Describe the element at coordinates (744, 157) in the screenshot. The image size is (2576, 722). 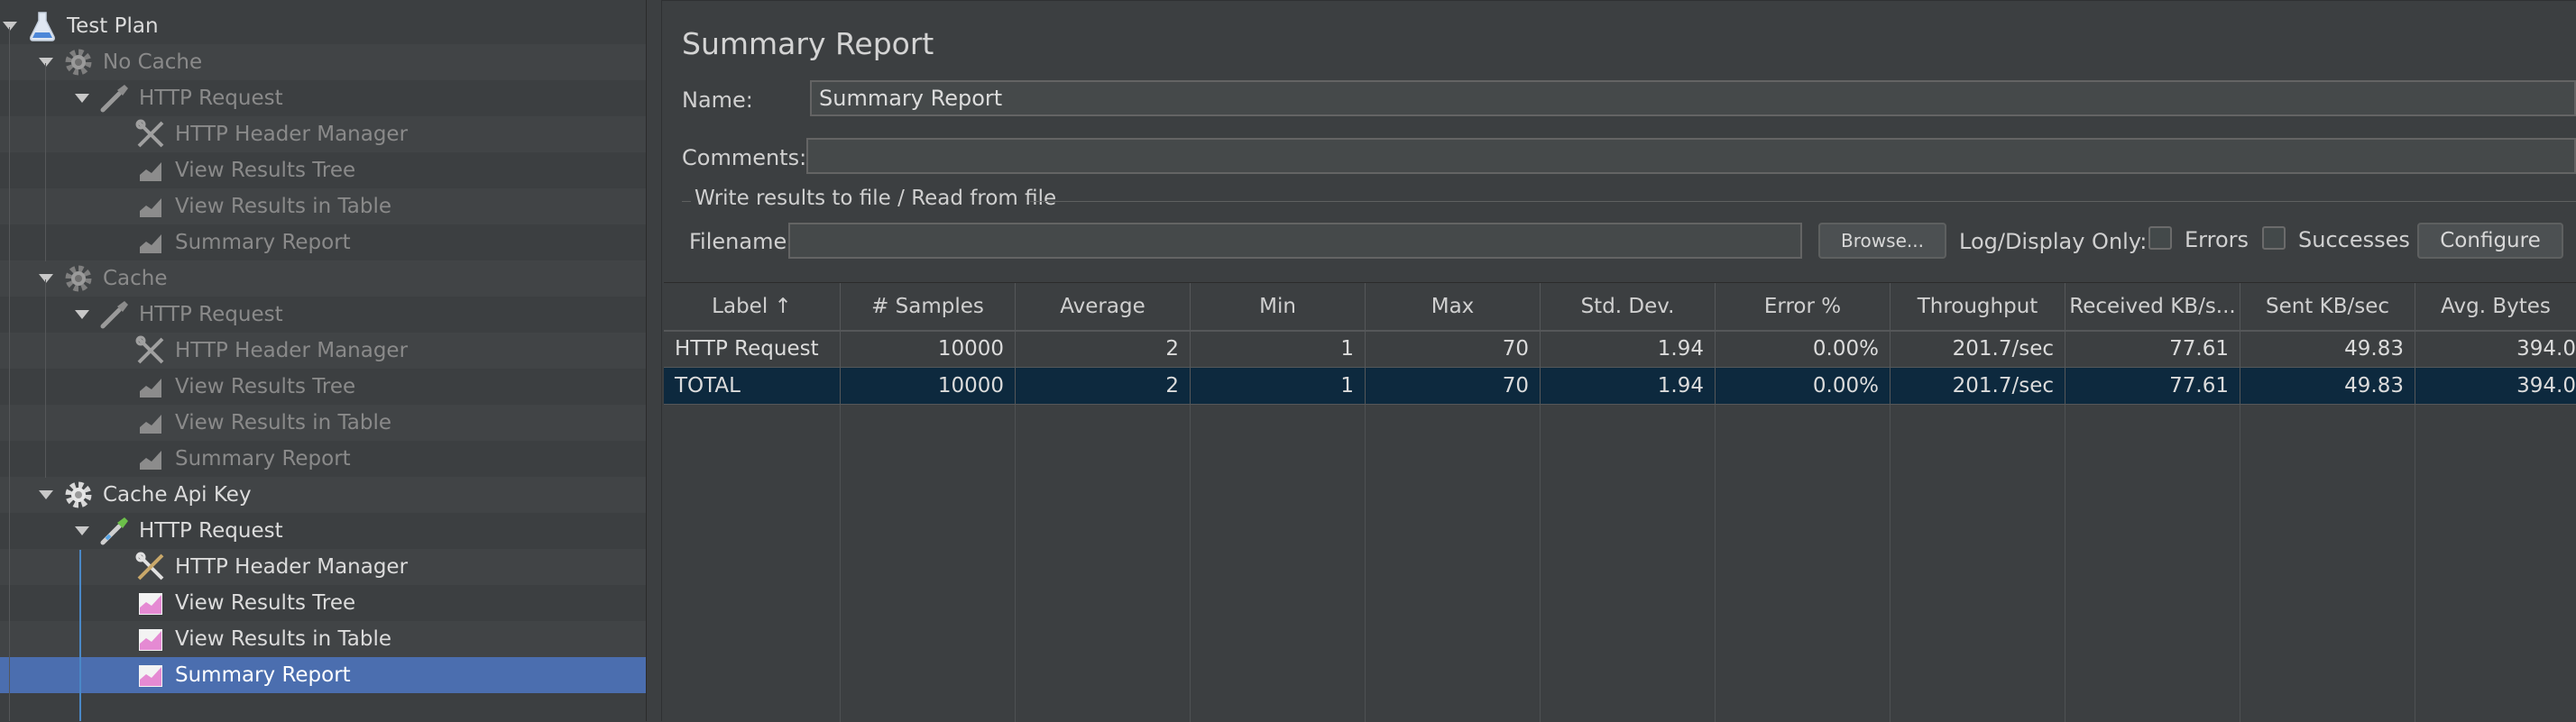
I see `comments-label: Comments:` at that location.